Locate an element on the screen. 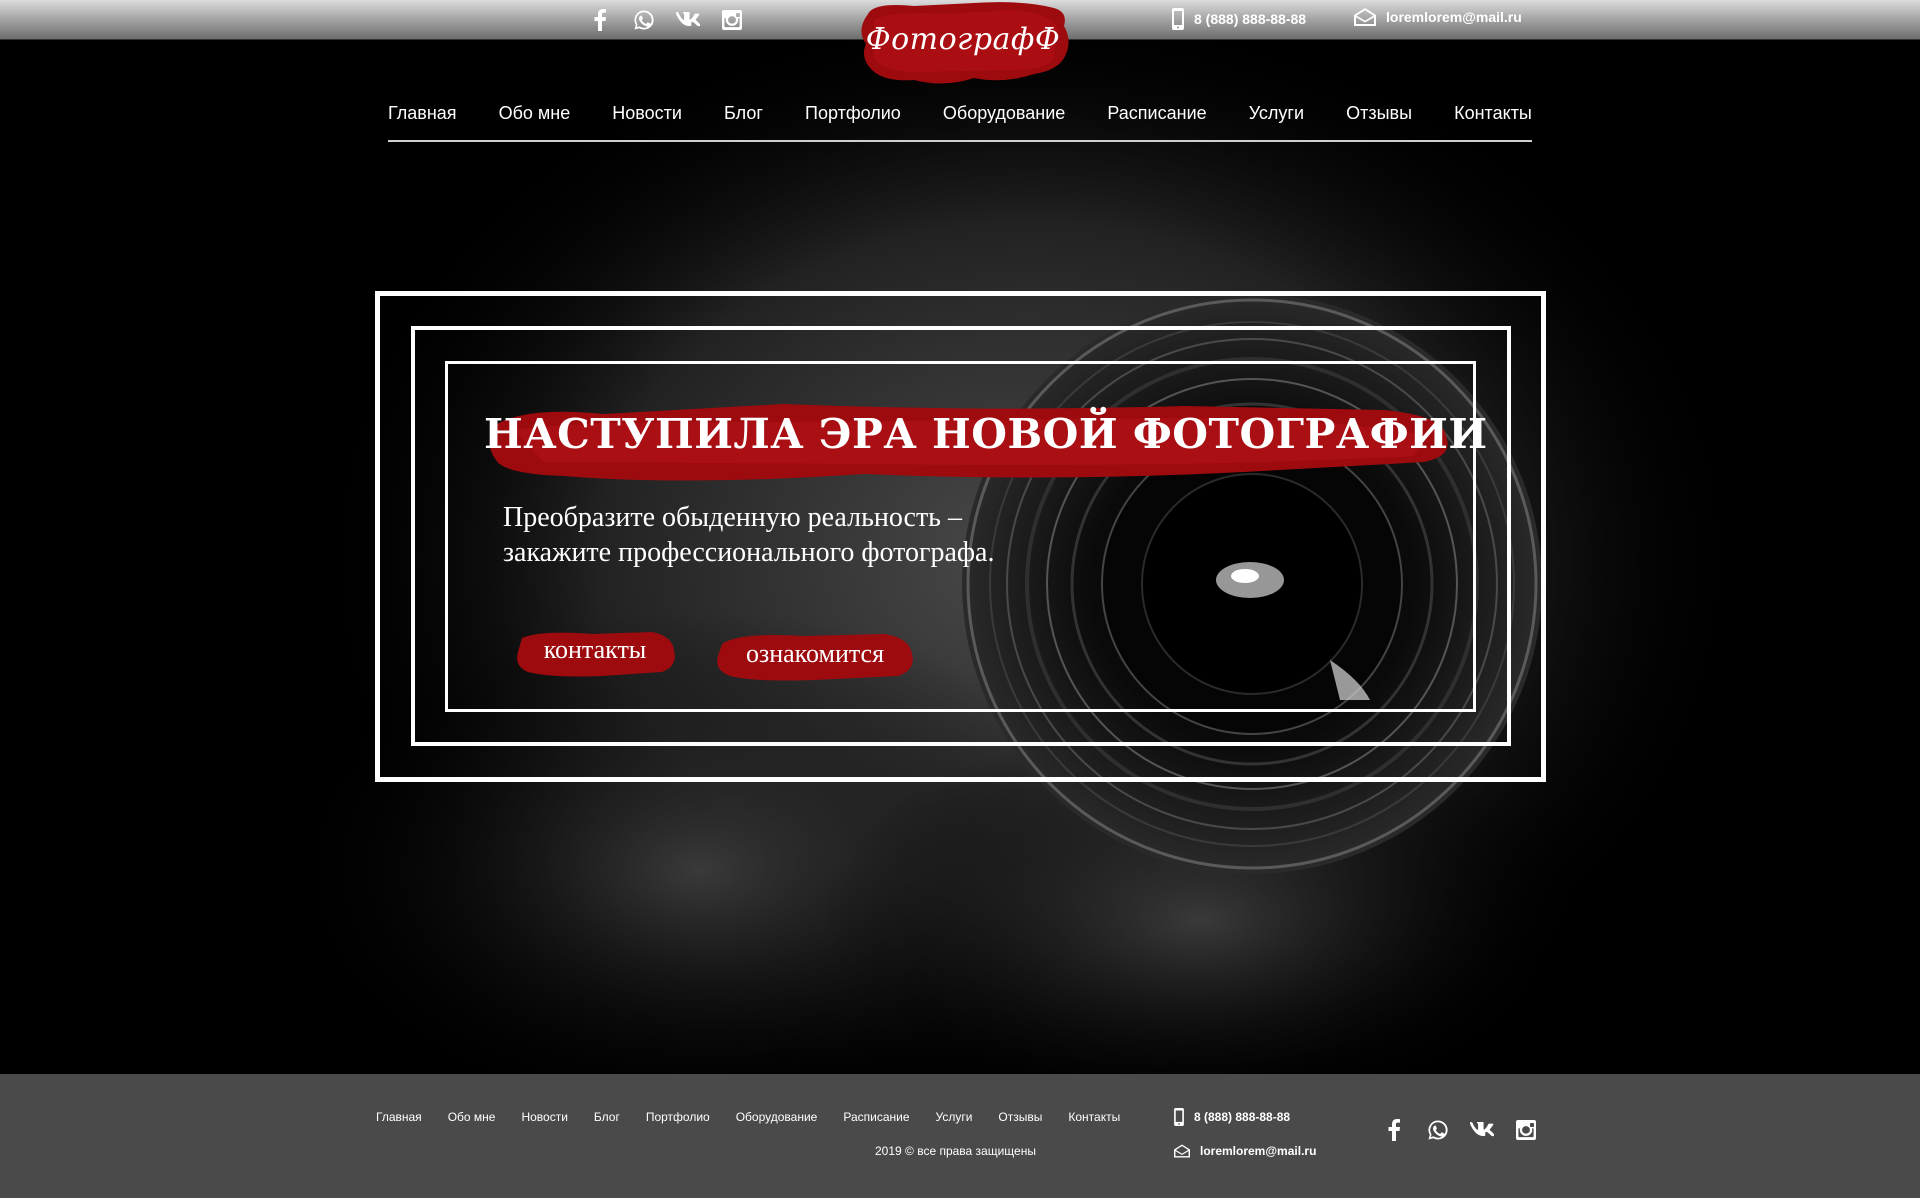  footer-nav-item: Оборудование is located at coordinates (777, 1117).